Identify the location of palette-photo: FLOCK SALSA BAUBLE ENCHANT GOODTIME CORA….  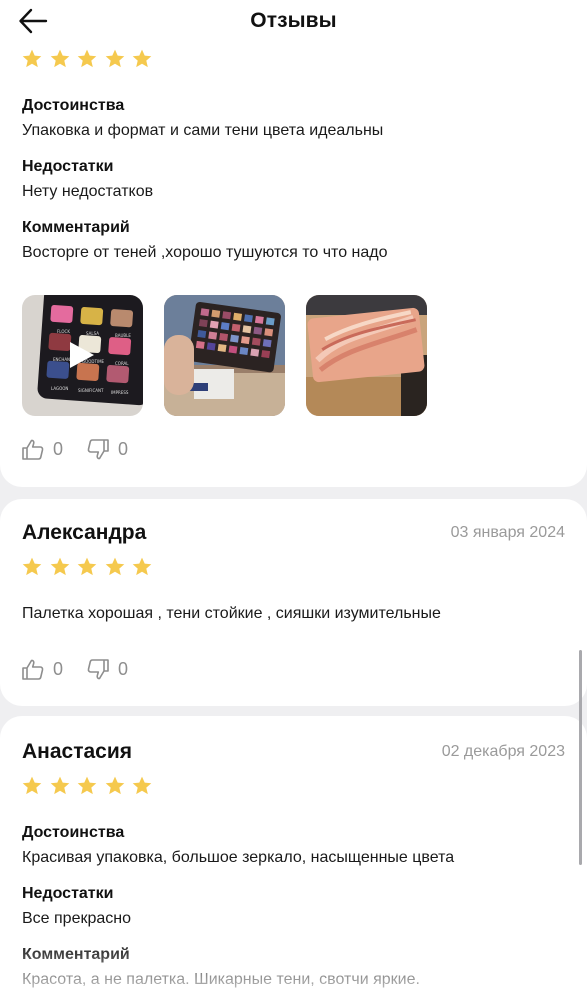
(82, 355).